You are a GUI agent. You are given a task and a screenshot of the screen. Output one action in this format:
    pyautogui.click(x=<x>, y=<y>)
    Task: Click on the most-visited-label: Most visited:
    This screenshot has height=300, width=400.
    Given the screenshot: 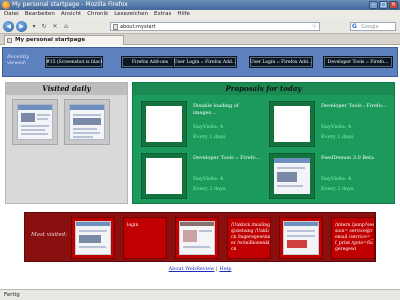 What is the action you would take?
    pyautogui.click(x=49, y=235)
    